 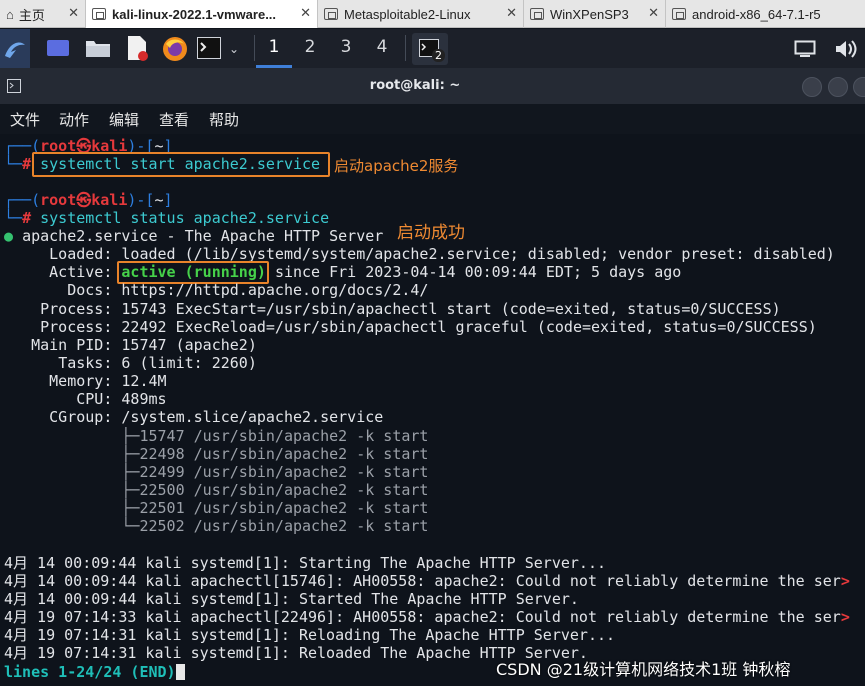 What do you see at coordinates (121, 399) in the screenshot?
I see `cpu-line: CPU: 489ms` at bounding box center [121, 399].